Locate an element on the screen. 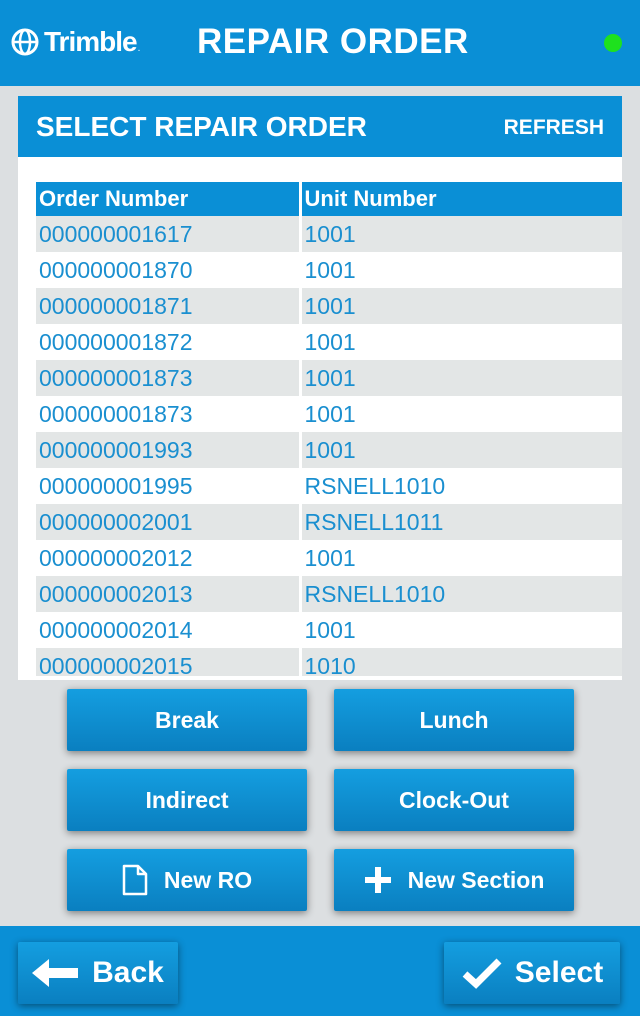 This screenshot has height=1016, width=640. break-button: Break is located at coordinates (187, 720).